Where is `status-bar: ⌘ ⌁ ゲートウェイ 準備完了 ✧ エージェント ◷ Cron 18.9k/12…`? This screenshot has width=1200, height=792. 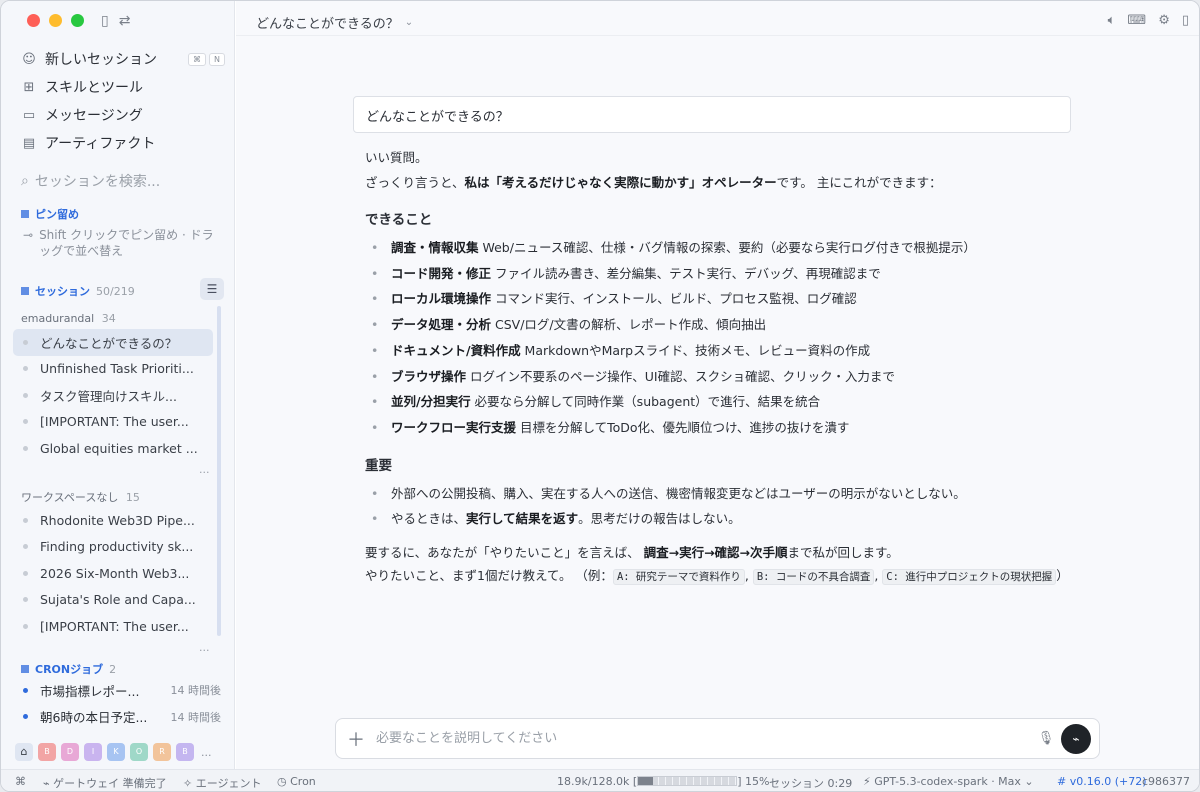
status-bar: ⌘ ⌁ ゲートウェイ 準備完了 ✧ エージェント ◷ Cron 18.9k/12… is located at coordinates (600, 780).